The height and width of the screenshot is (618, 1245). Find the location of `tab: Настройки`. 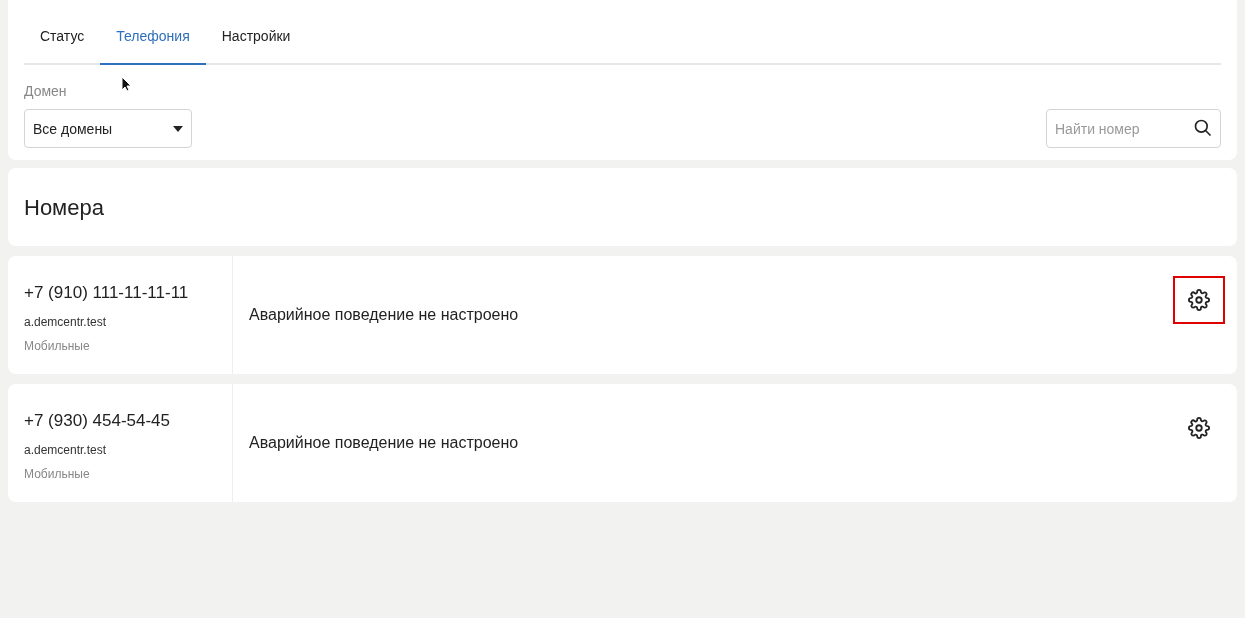

tab: Настройки is located at coordinates (256, 32).